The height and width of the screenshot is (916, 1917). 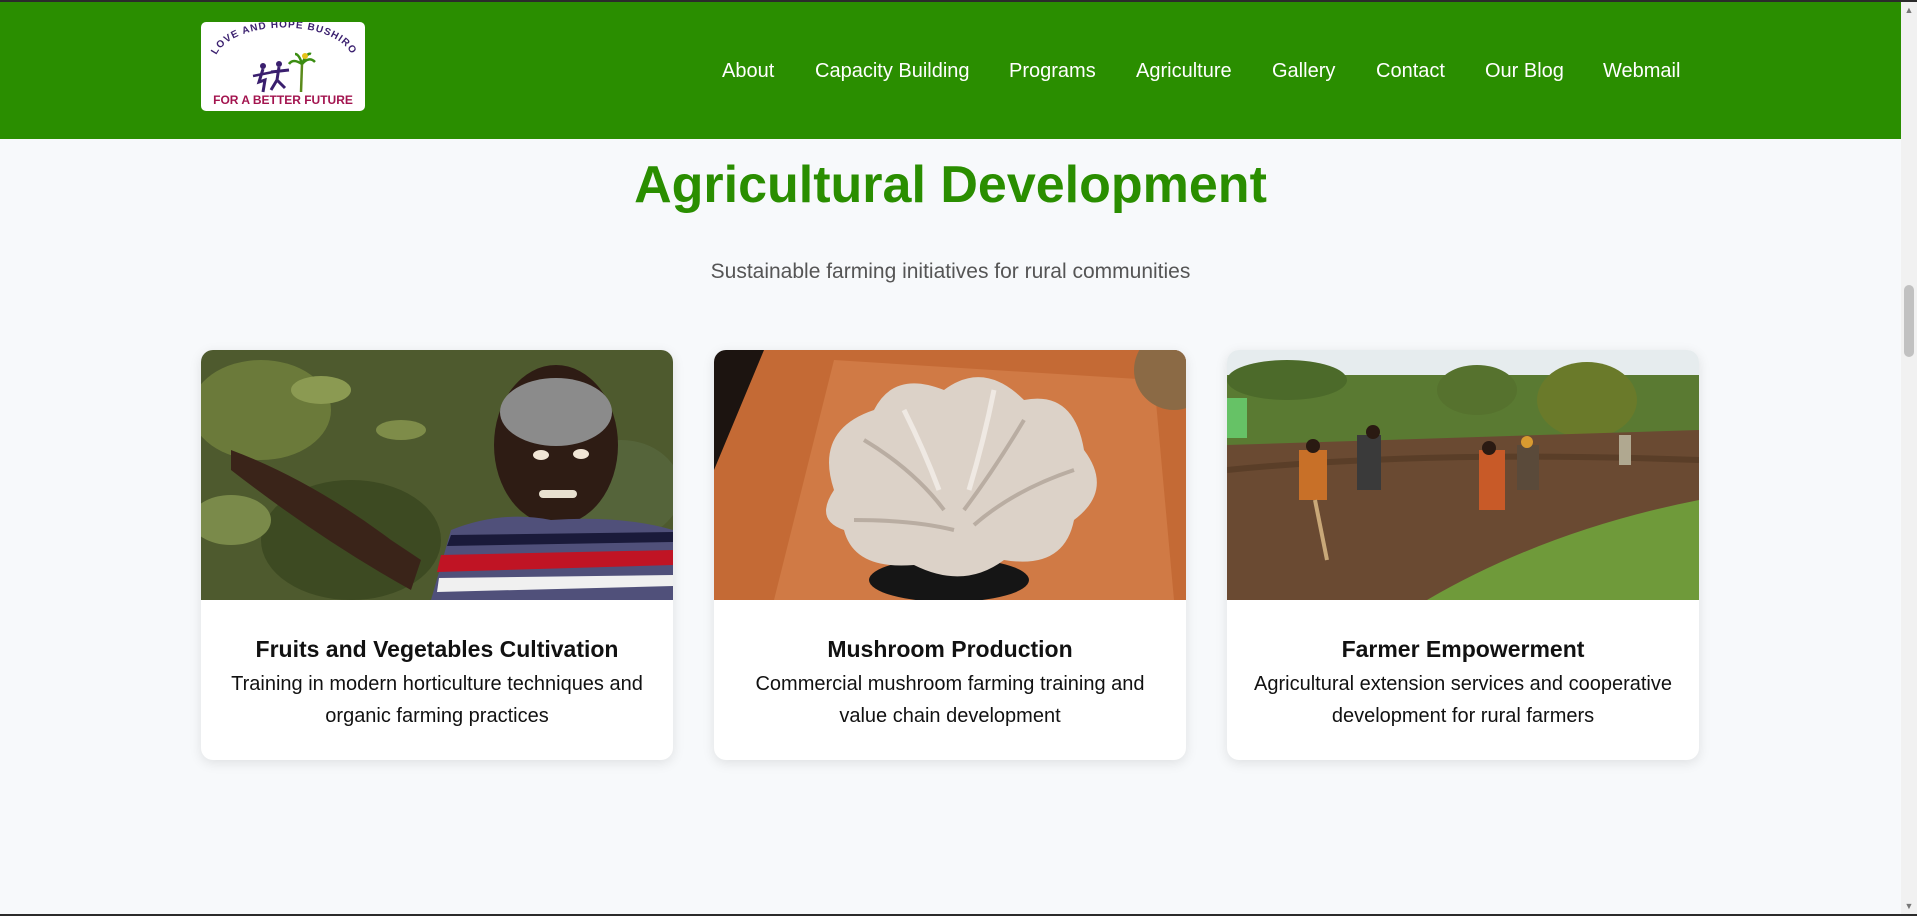 I want to click on section-title: Agricultural Development, so click(x=950, y=185).